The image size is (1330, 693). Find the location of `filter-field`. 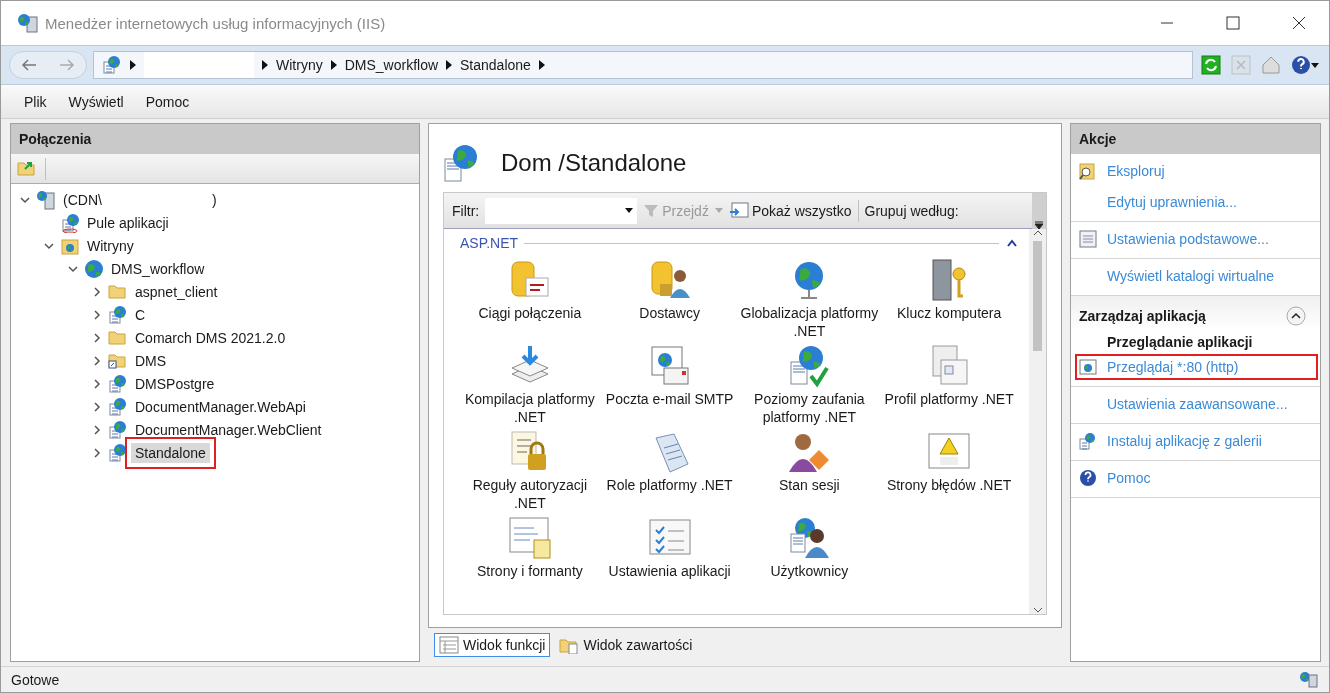

filter-field is located at coordinates (561, 210).